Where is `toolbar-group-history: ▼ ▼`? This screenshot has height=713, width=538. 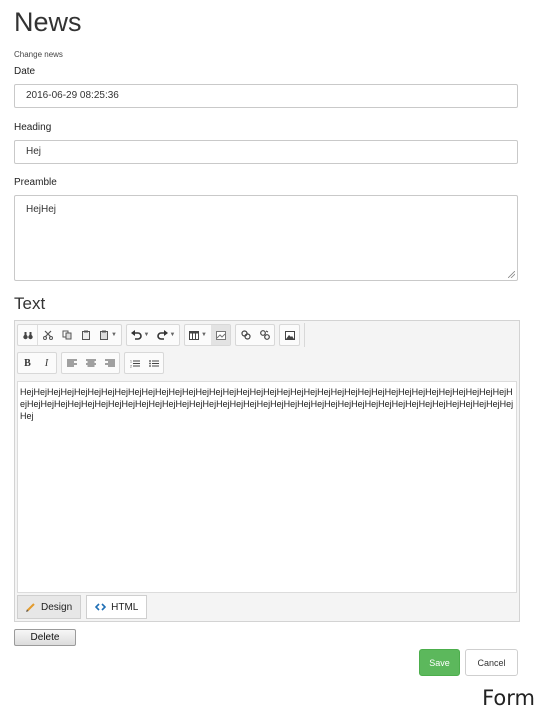
toolbar-group-history: ▼ ▼ is located at coordinates (153, 335).